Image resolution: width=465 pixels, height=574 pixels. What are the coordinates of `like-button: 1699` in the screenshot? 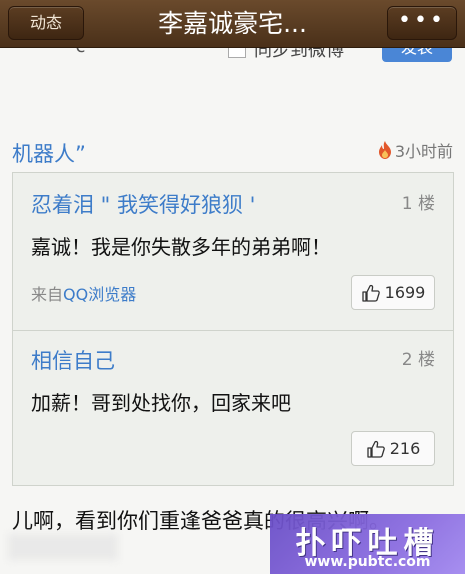 It's located at (393, 292).